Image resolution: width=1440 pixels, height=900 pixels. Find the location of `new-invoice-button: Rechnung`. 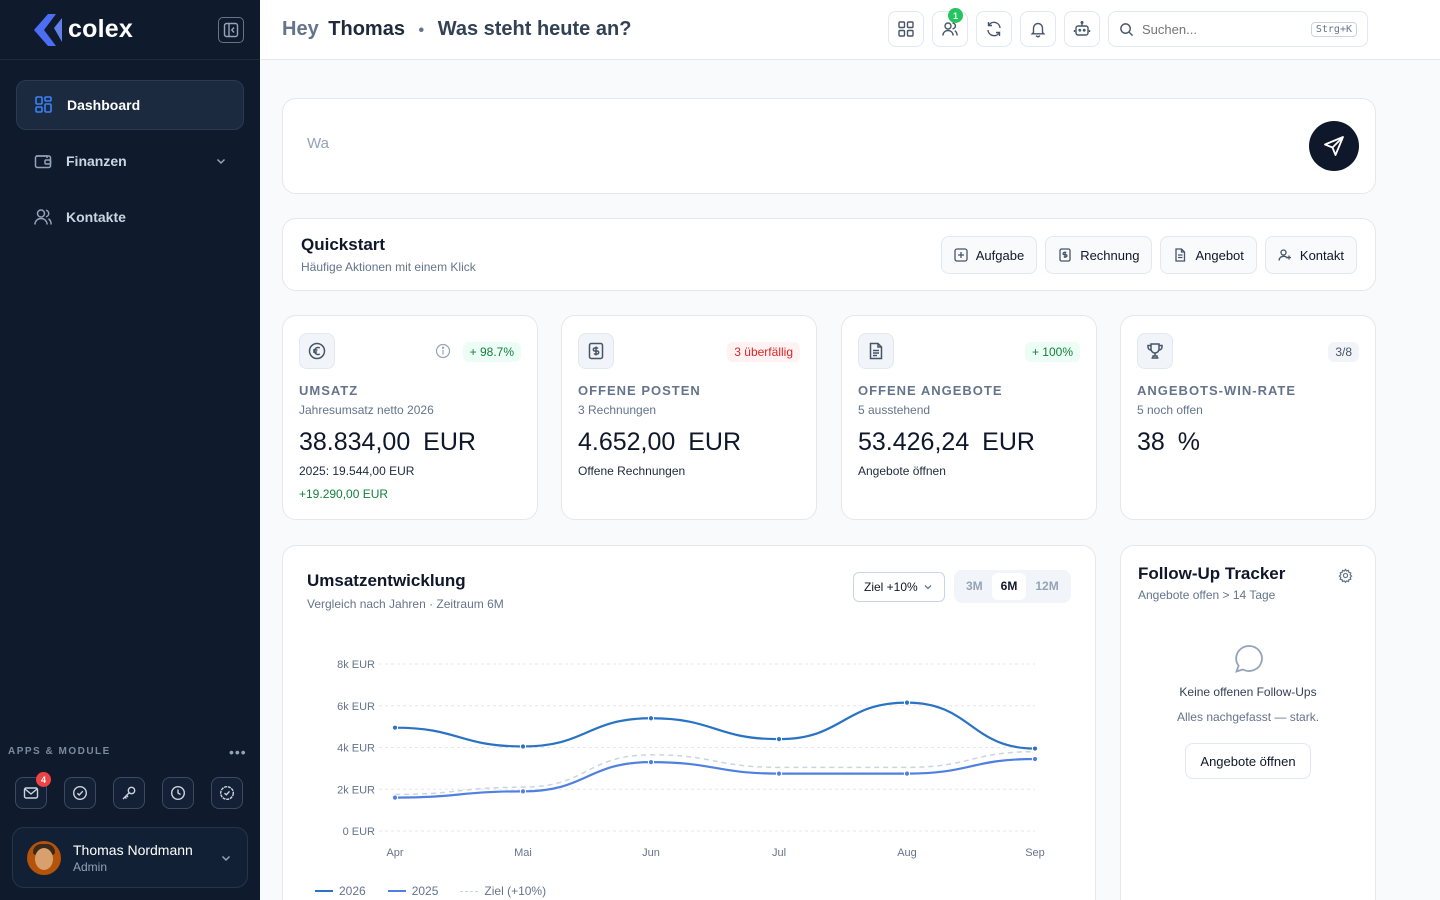

new-invoice-button: Rechnung is located at coordinates (1099, 255).